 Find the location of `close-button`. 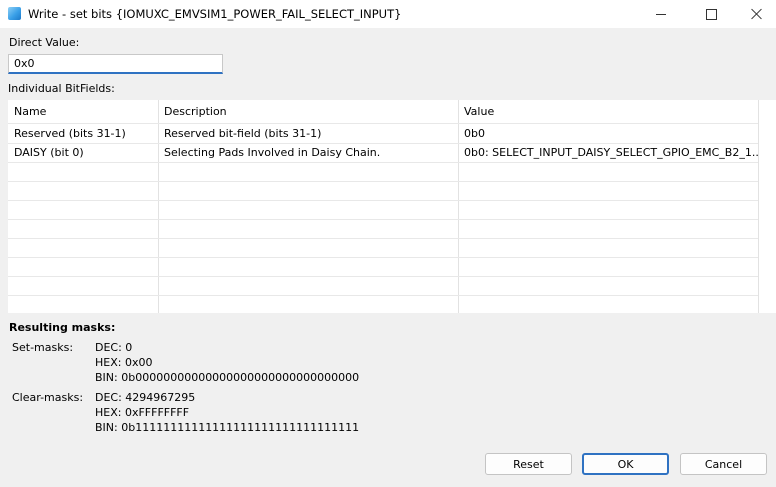

close-button is located at coordinates (756, 14).